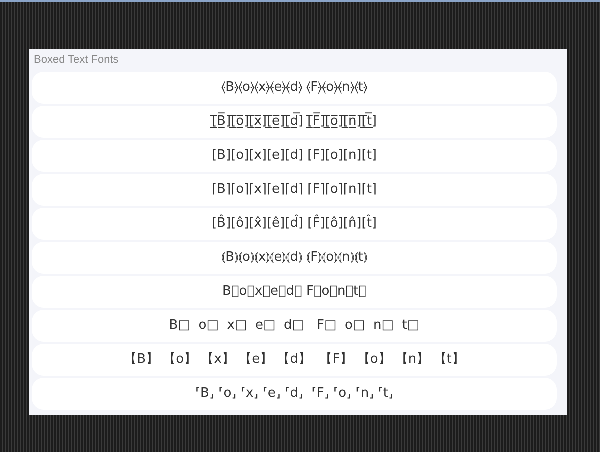 This screenshot has height=452, width=600. What do you see at coordinates (76, 60) in the screenshot?
I see `panel-title: Boxed Text Fonts` at bounding box center [76, 60].